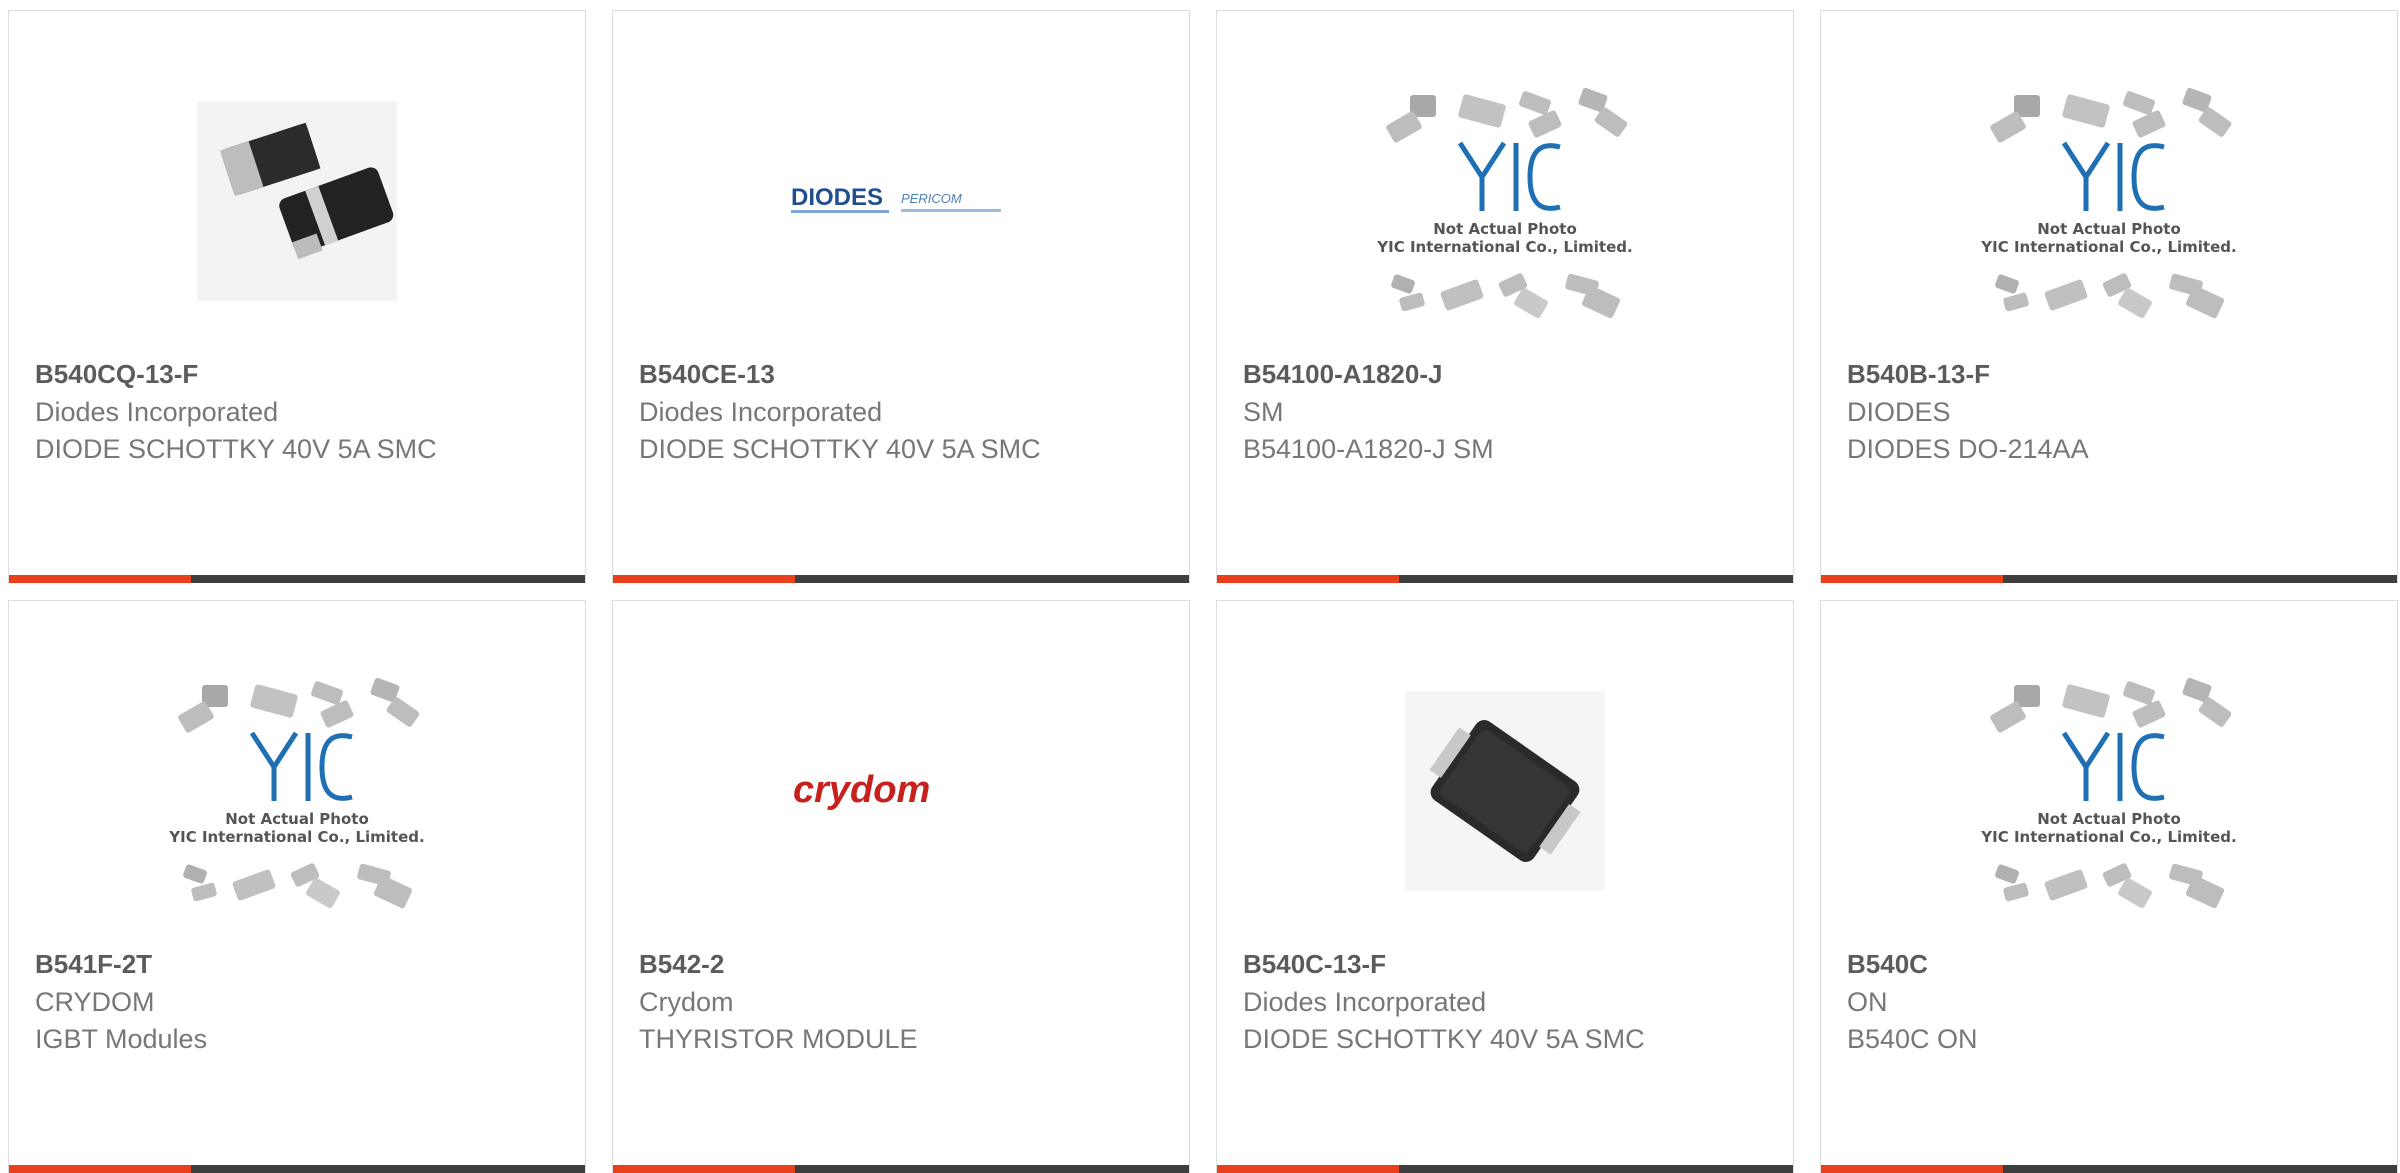 The width and height of the screenshot is (2400, 1173). What do you see at coordinates (837, 197) in the screenshot?
I see `logo-diodes-text: DIODES` at bounding box center [837, 197].